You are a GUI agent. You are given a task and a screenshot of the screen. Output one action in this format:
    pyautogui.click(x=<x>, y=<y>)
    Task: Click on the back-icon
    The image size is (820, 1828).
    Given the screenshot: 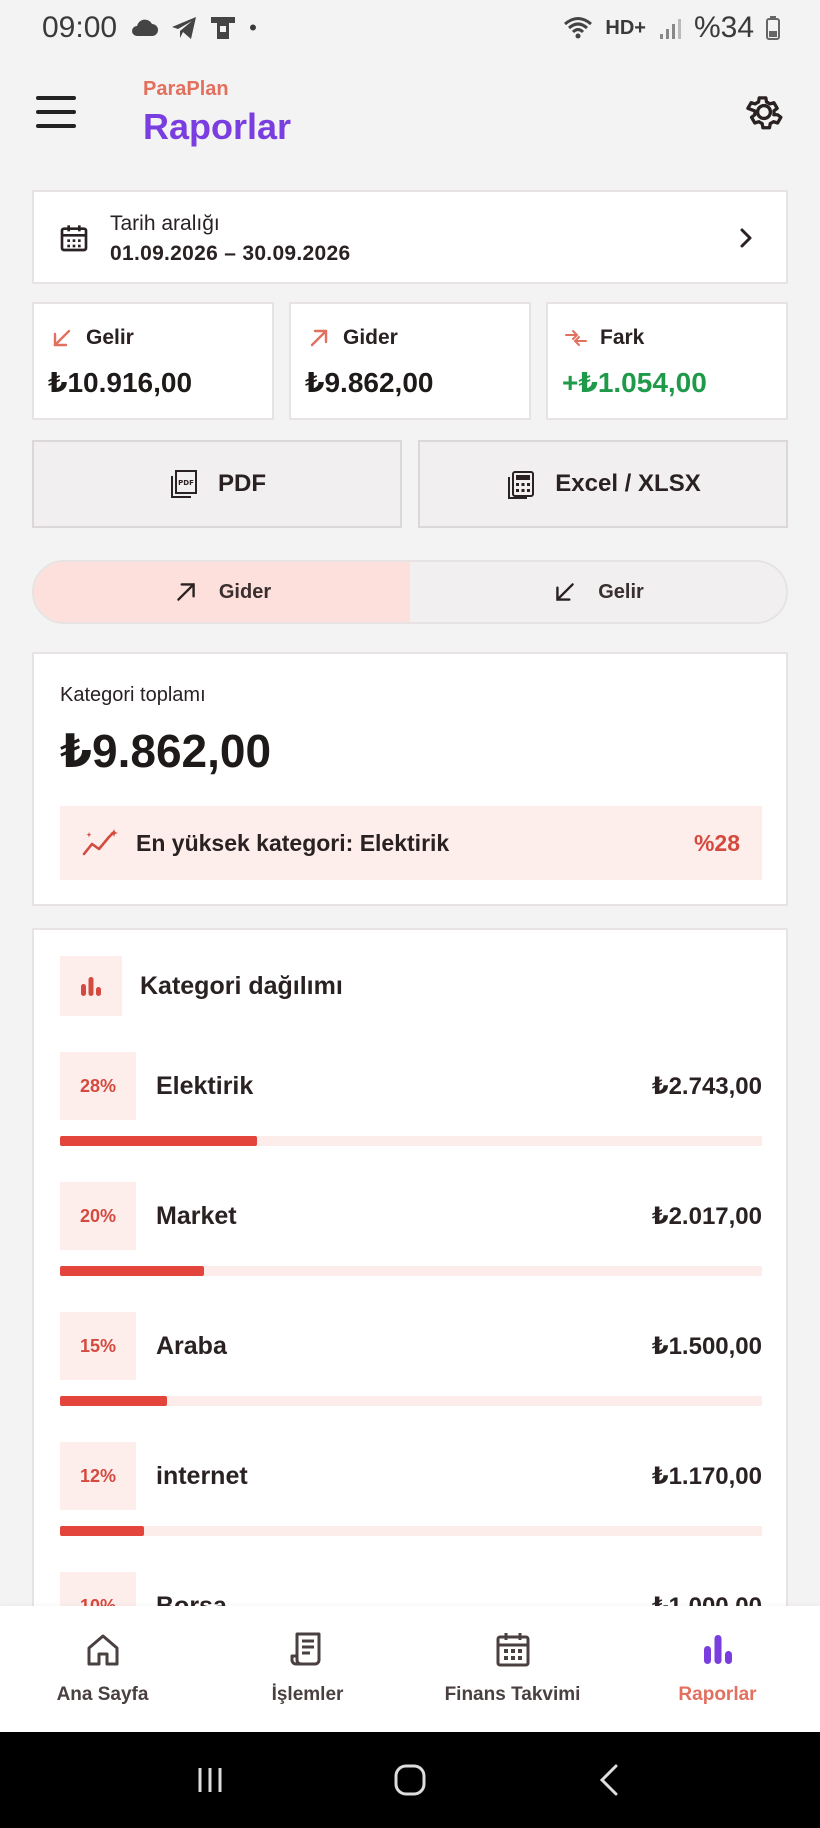 What is the action you would take?
    pyautogui.click(x=610, y=1780)
    